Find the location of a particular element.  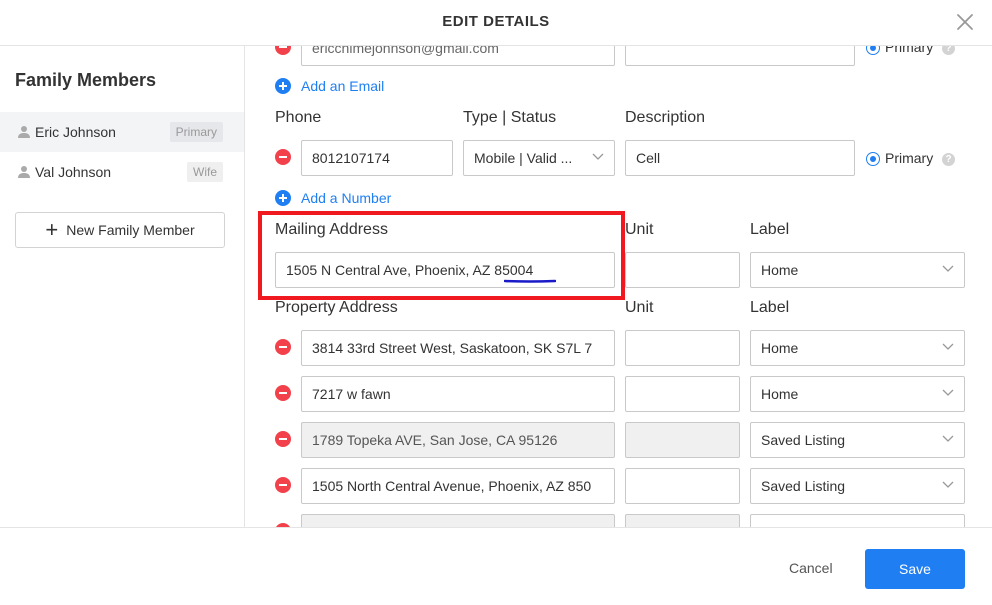

remove-email-icon is located at coordinates (283, 50).